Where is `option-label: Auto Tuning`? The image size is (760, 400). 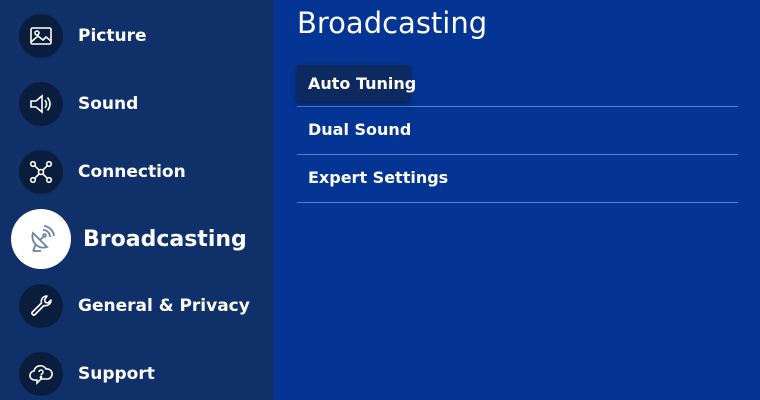 option-label: Auto Tuning is located at coordinates (362, 83).